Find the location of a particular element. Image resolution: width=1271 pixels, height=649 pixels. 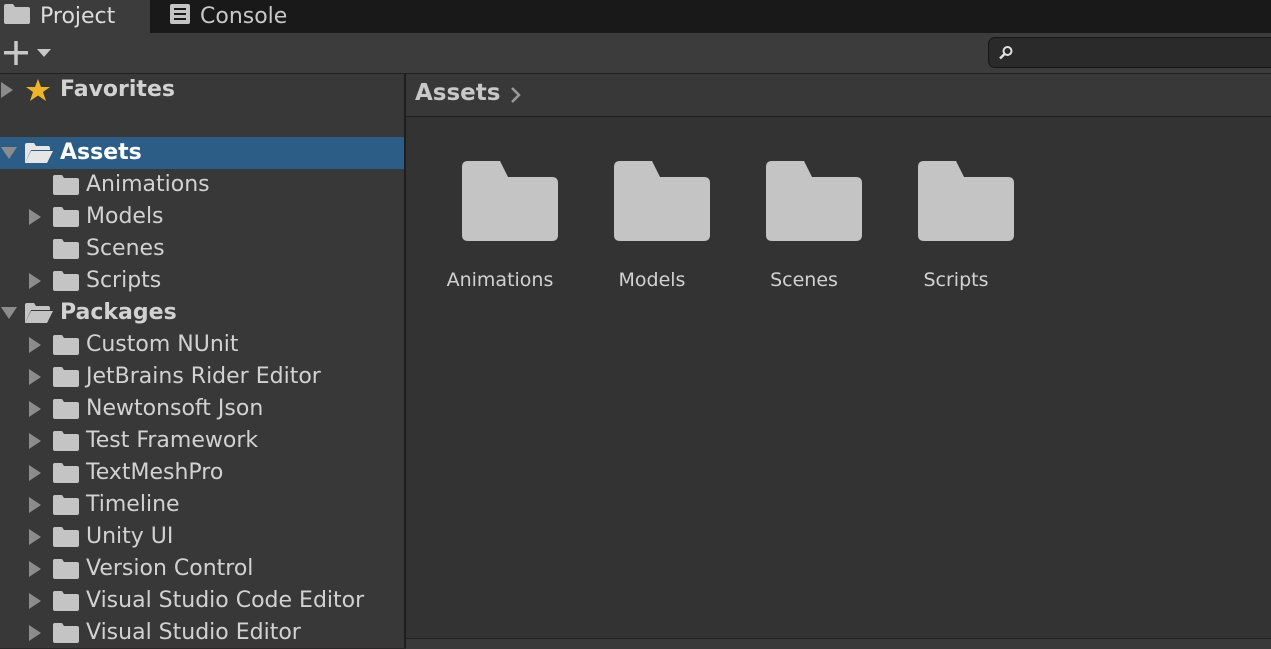

chevron-right-icon is located at coordinates (516, 95).